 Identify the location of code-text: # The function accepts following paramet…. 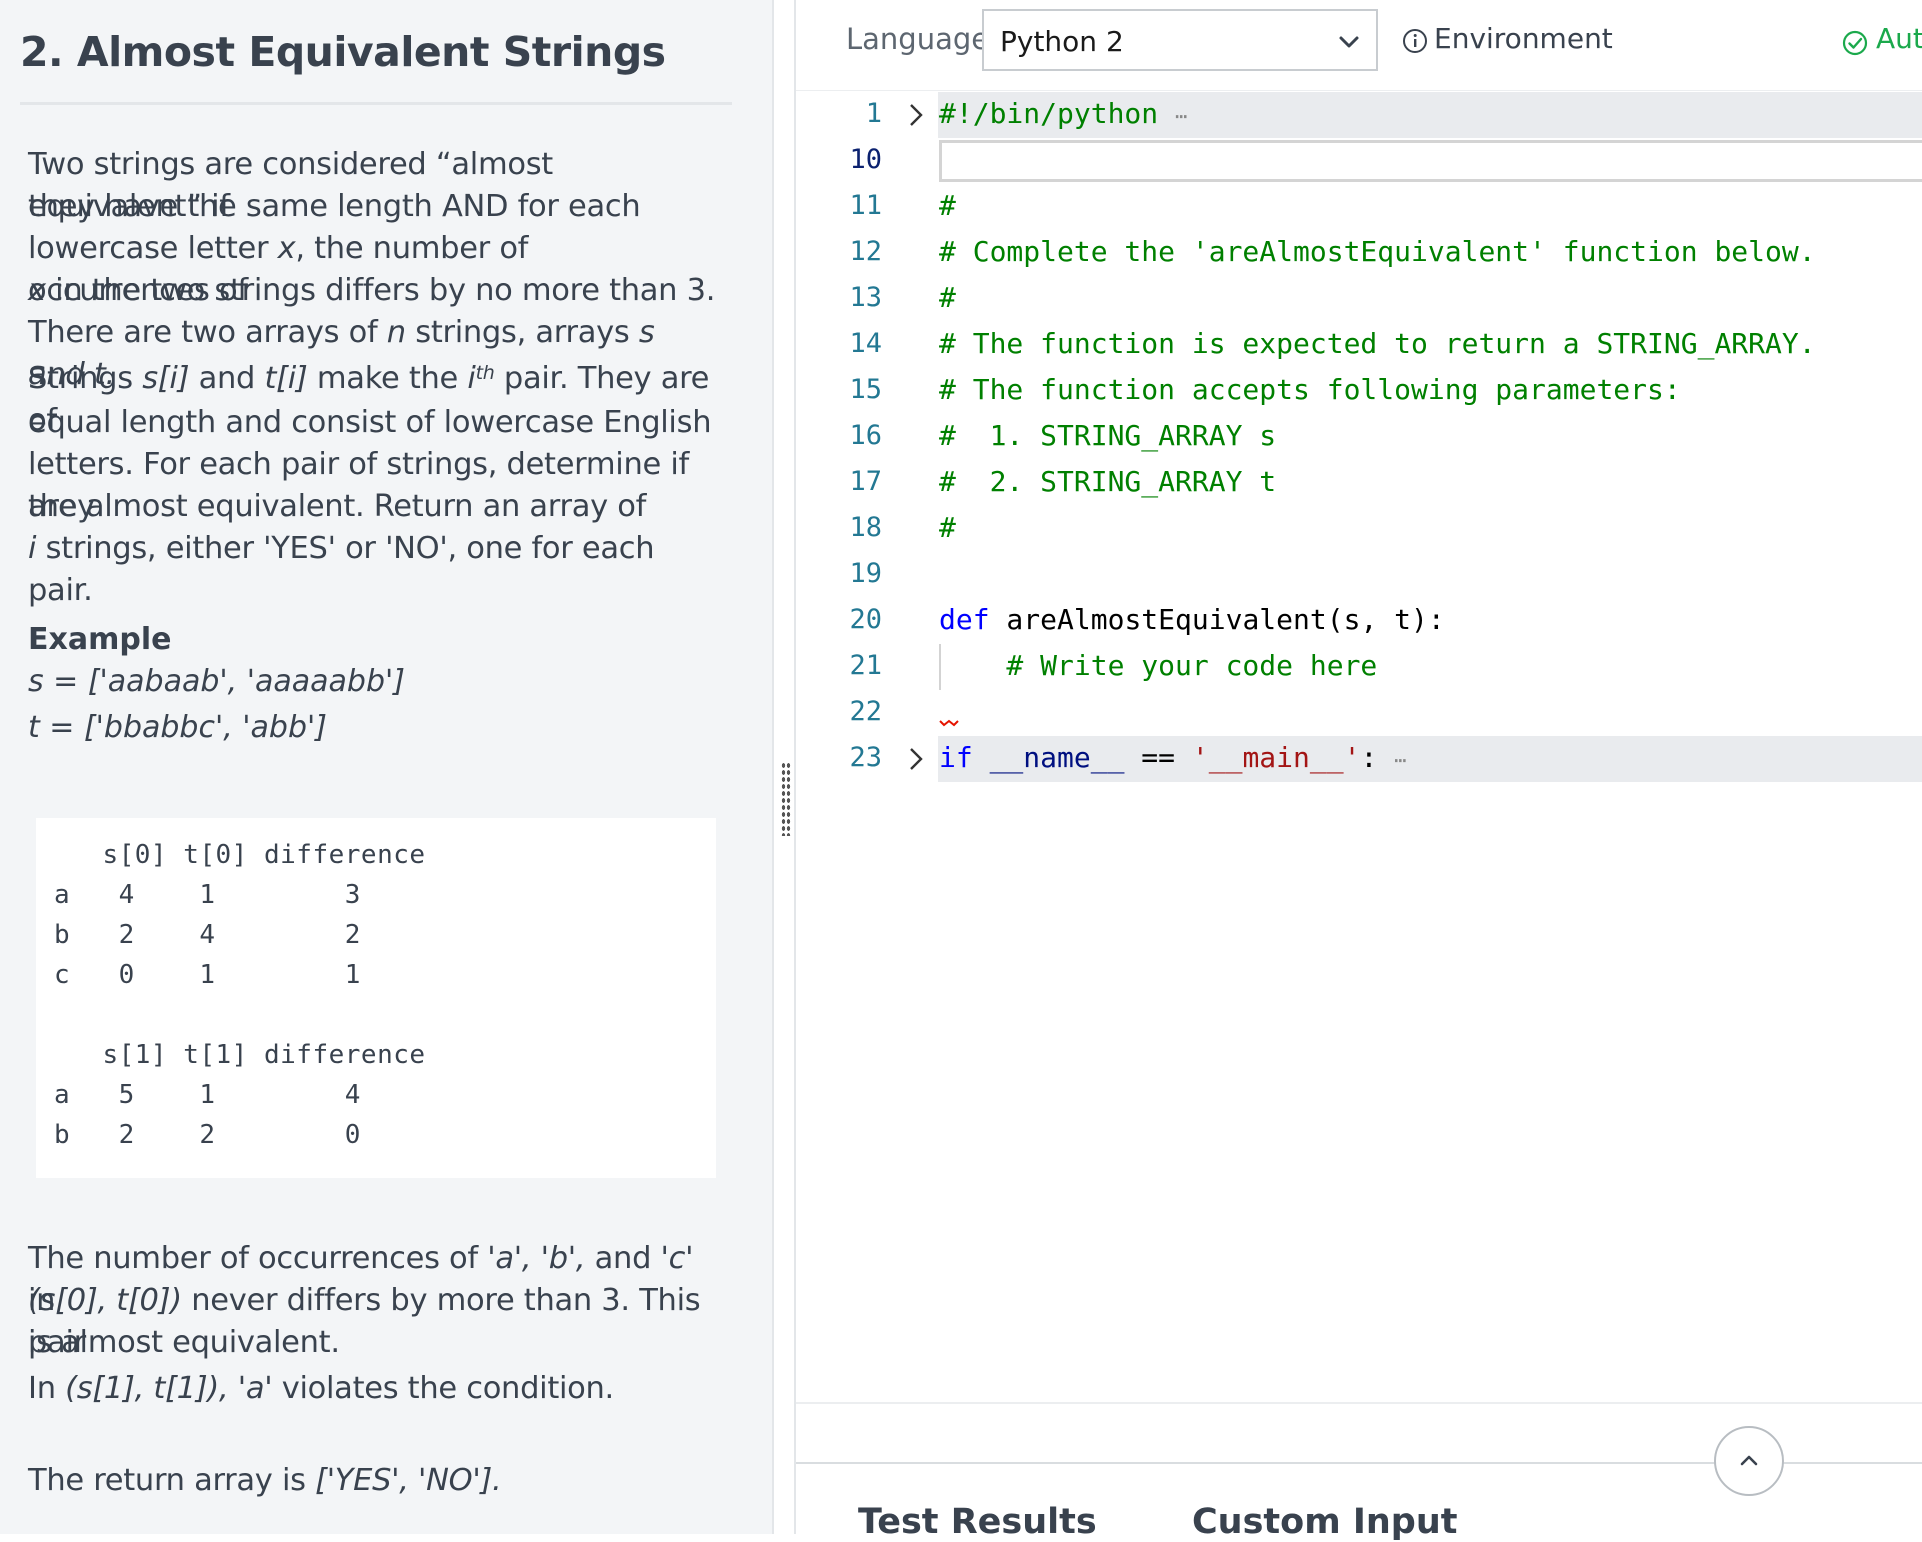
(1310, 389).